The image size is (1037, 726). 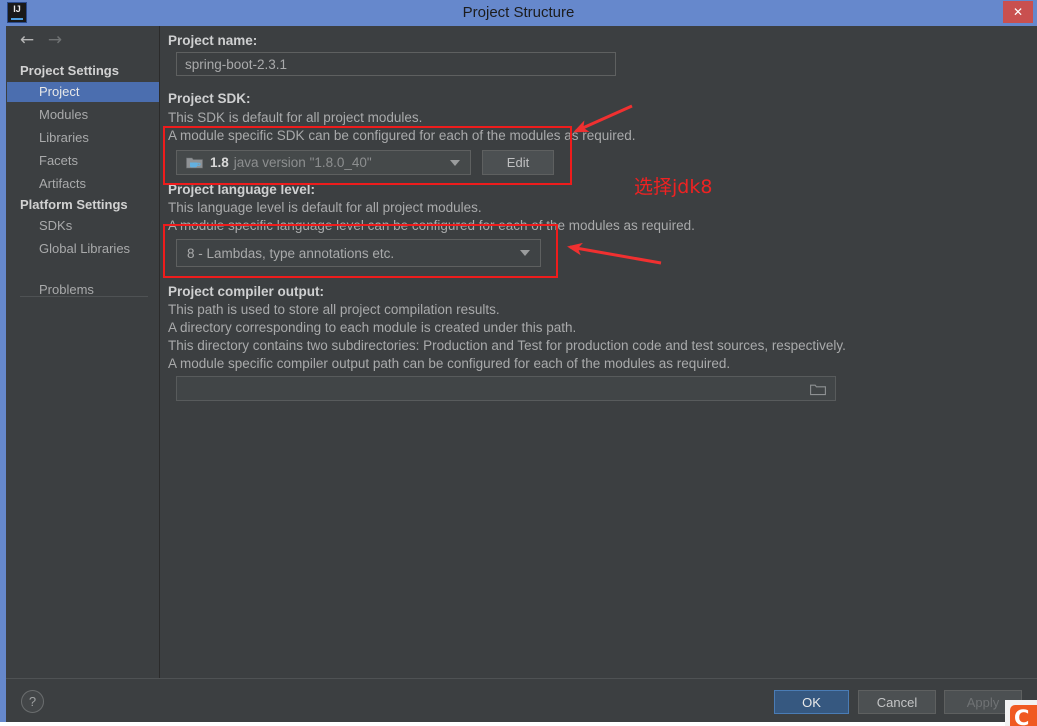 I want to click on window-title: Project Structure, so click(x=518, y=12).